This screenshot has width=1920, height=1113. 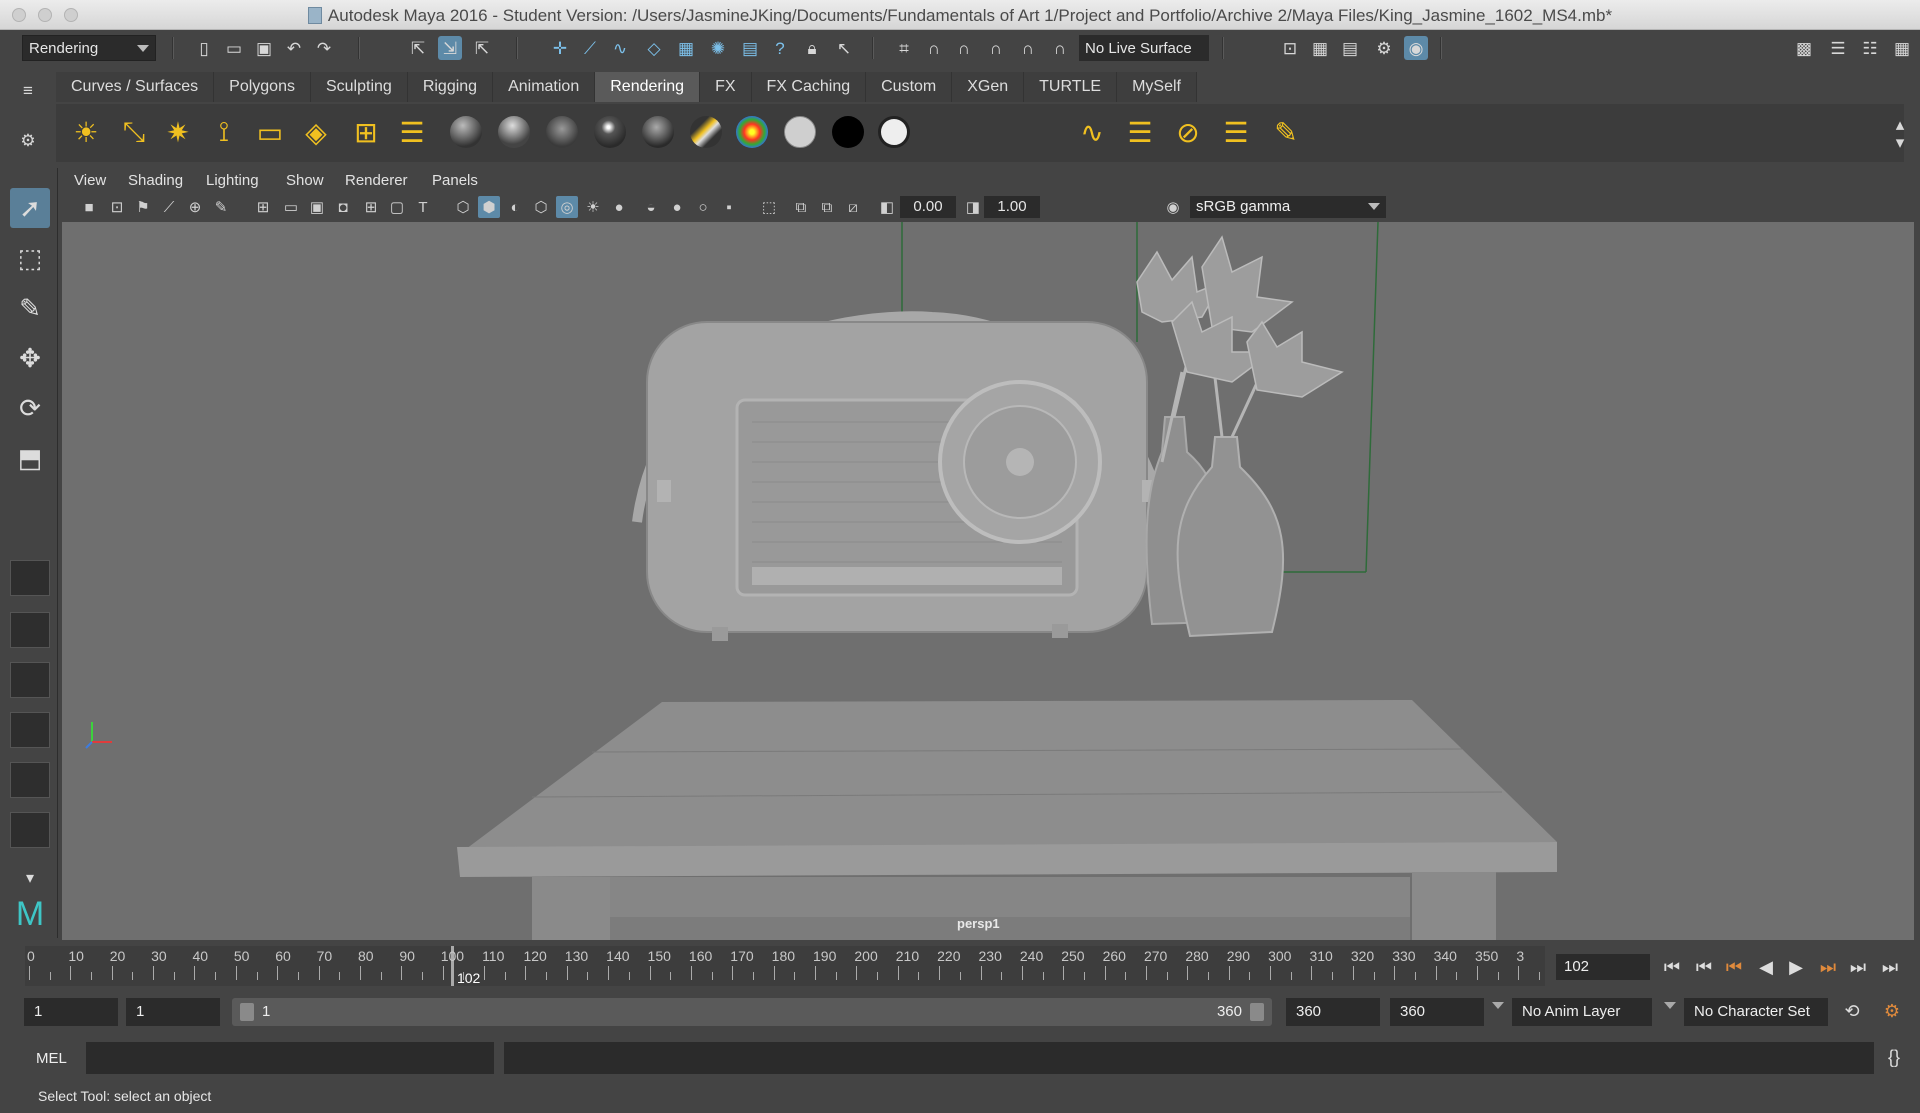 What do you see at coordinates (30, 458) in the screenshot?
I see `scale-tool-icon: ⬒` at bounding box center [30, 458].